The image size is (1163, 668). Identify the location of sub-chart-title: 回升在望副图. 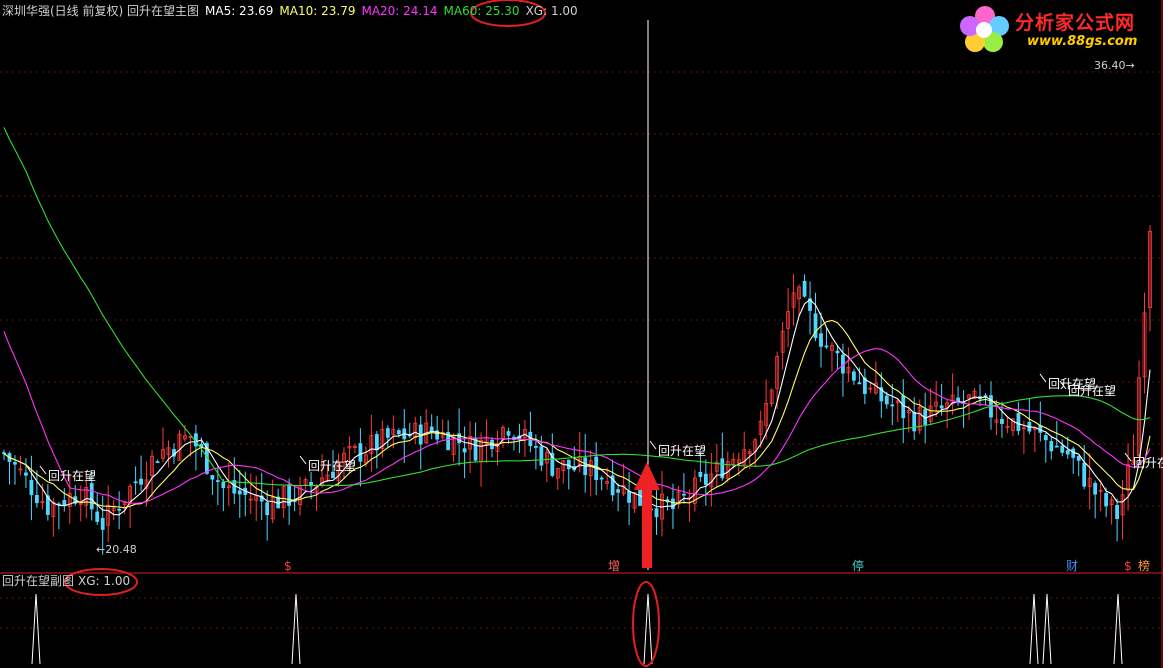
(38, 581).